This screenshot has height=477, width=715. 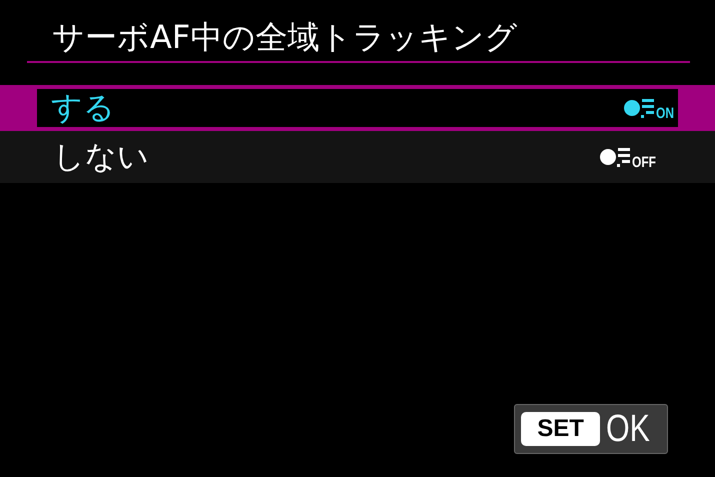 What do you see at coordinates (560, 429) in the screenshot?
I see `set-key-label: SET` at bounding box center [560, 429].